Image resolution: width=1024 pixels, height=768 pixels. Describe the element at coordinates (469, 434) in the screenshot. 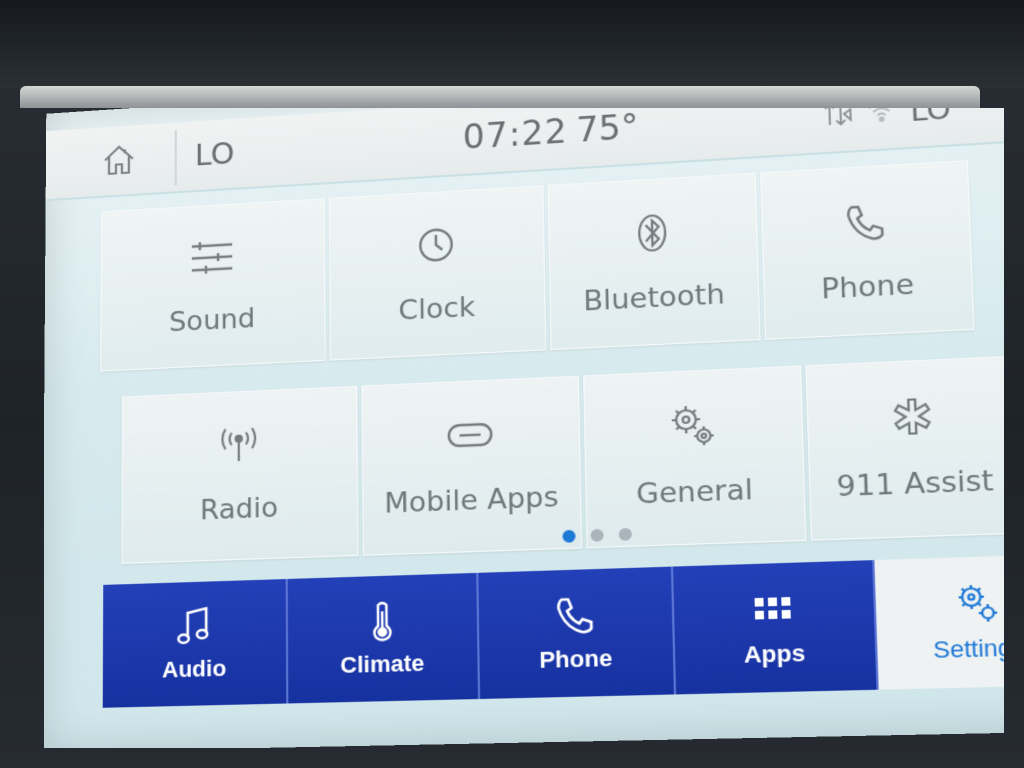

I see `link-icon` at that location.